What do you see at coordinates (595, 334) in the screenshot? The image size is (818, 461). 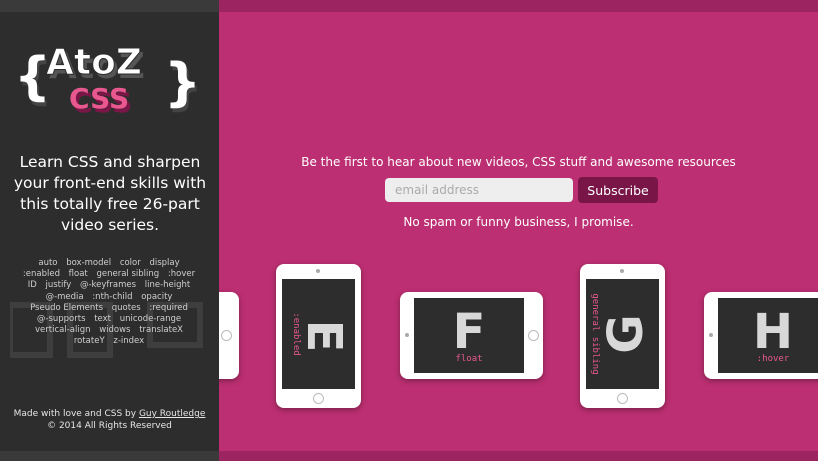 I see `property-label: general sibling` at bounding box center [595, 334].